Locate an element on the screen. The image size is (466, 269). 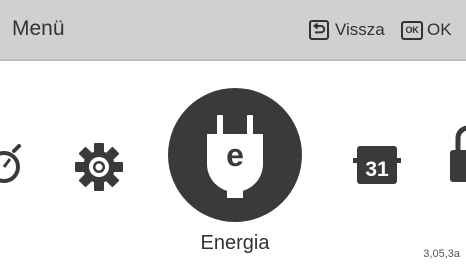
ok-button: OK OK is located at coordinates (426, 30).